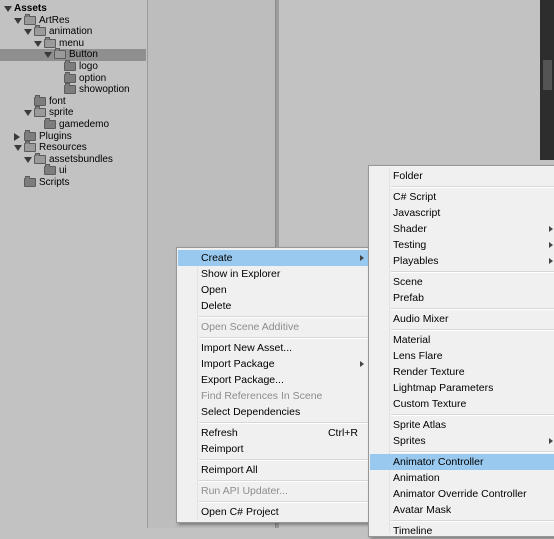 This screenshot has width=554, height=539. What do you see at coordinates (462, 441) in the screenshot?
I see `menu-item-sprites: Sprites` at bounding box center [462, 441].